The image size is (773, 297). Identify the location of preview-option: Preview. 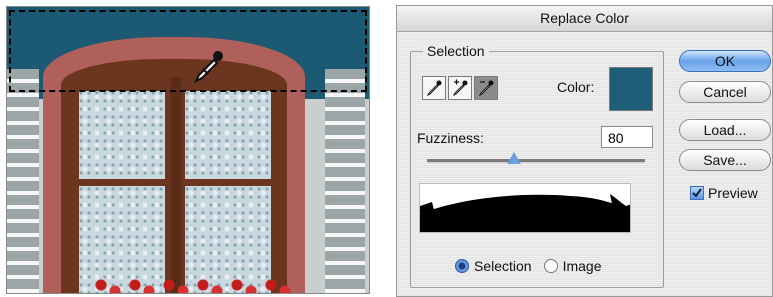
(724, 193).